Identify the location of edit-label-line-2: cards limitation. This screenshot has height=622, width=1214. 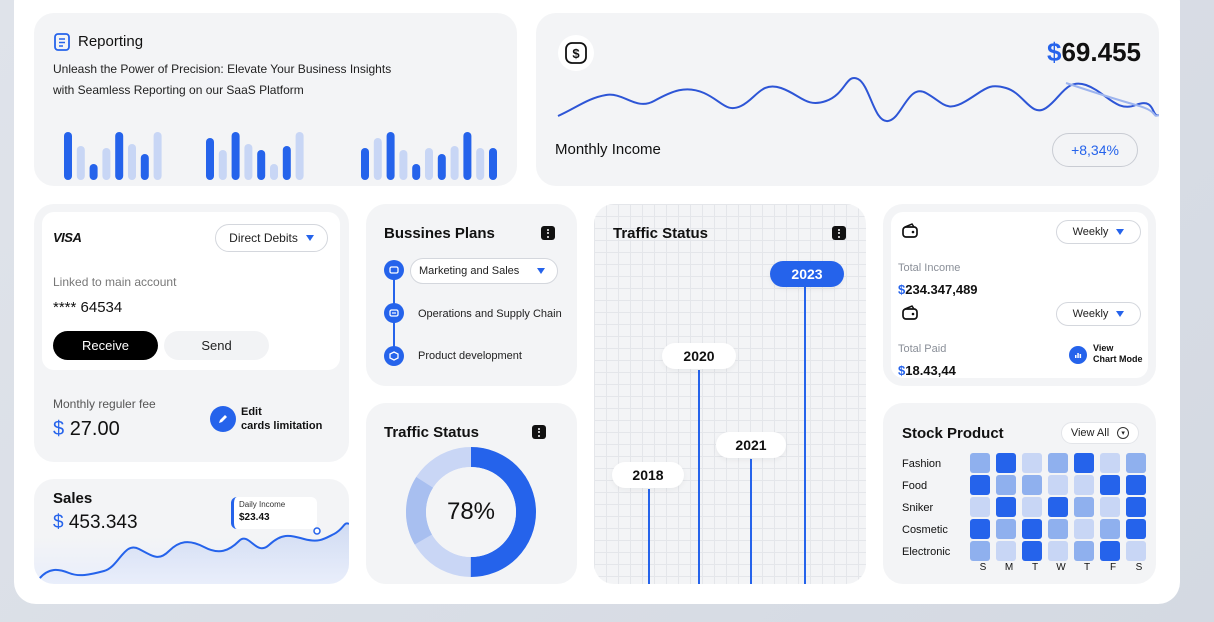
(282, 426).